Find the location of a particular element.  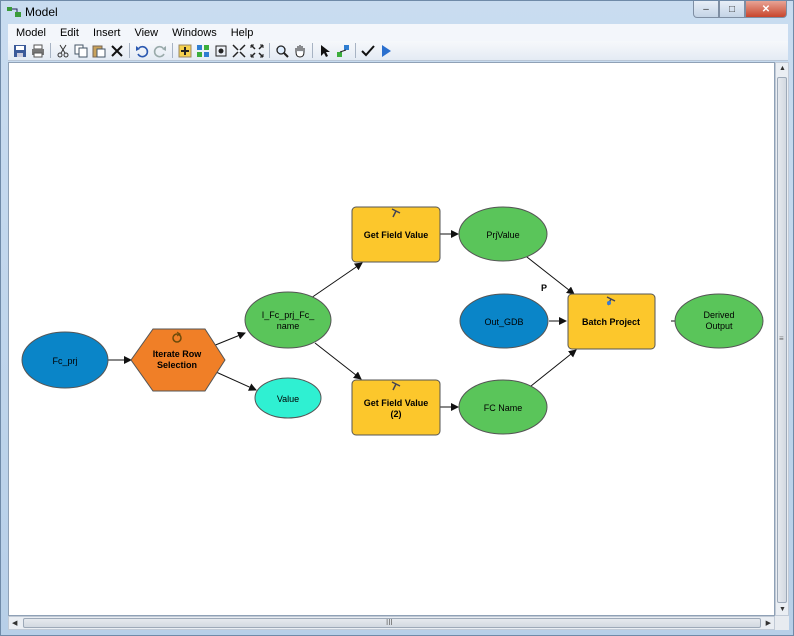

prjvalue-node: PrjValue is located at coordinates (503, 234).